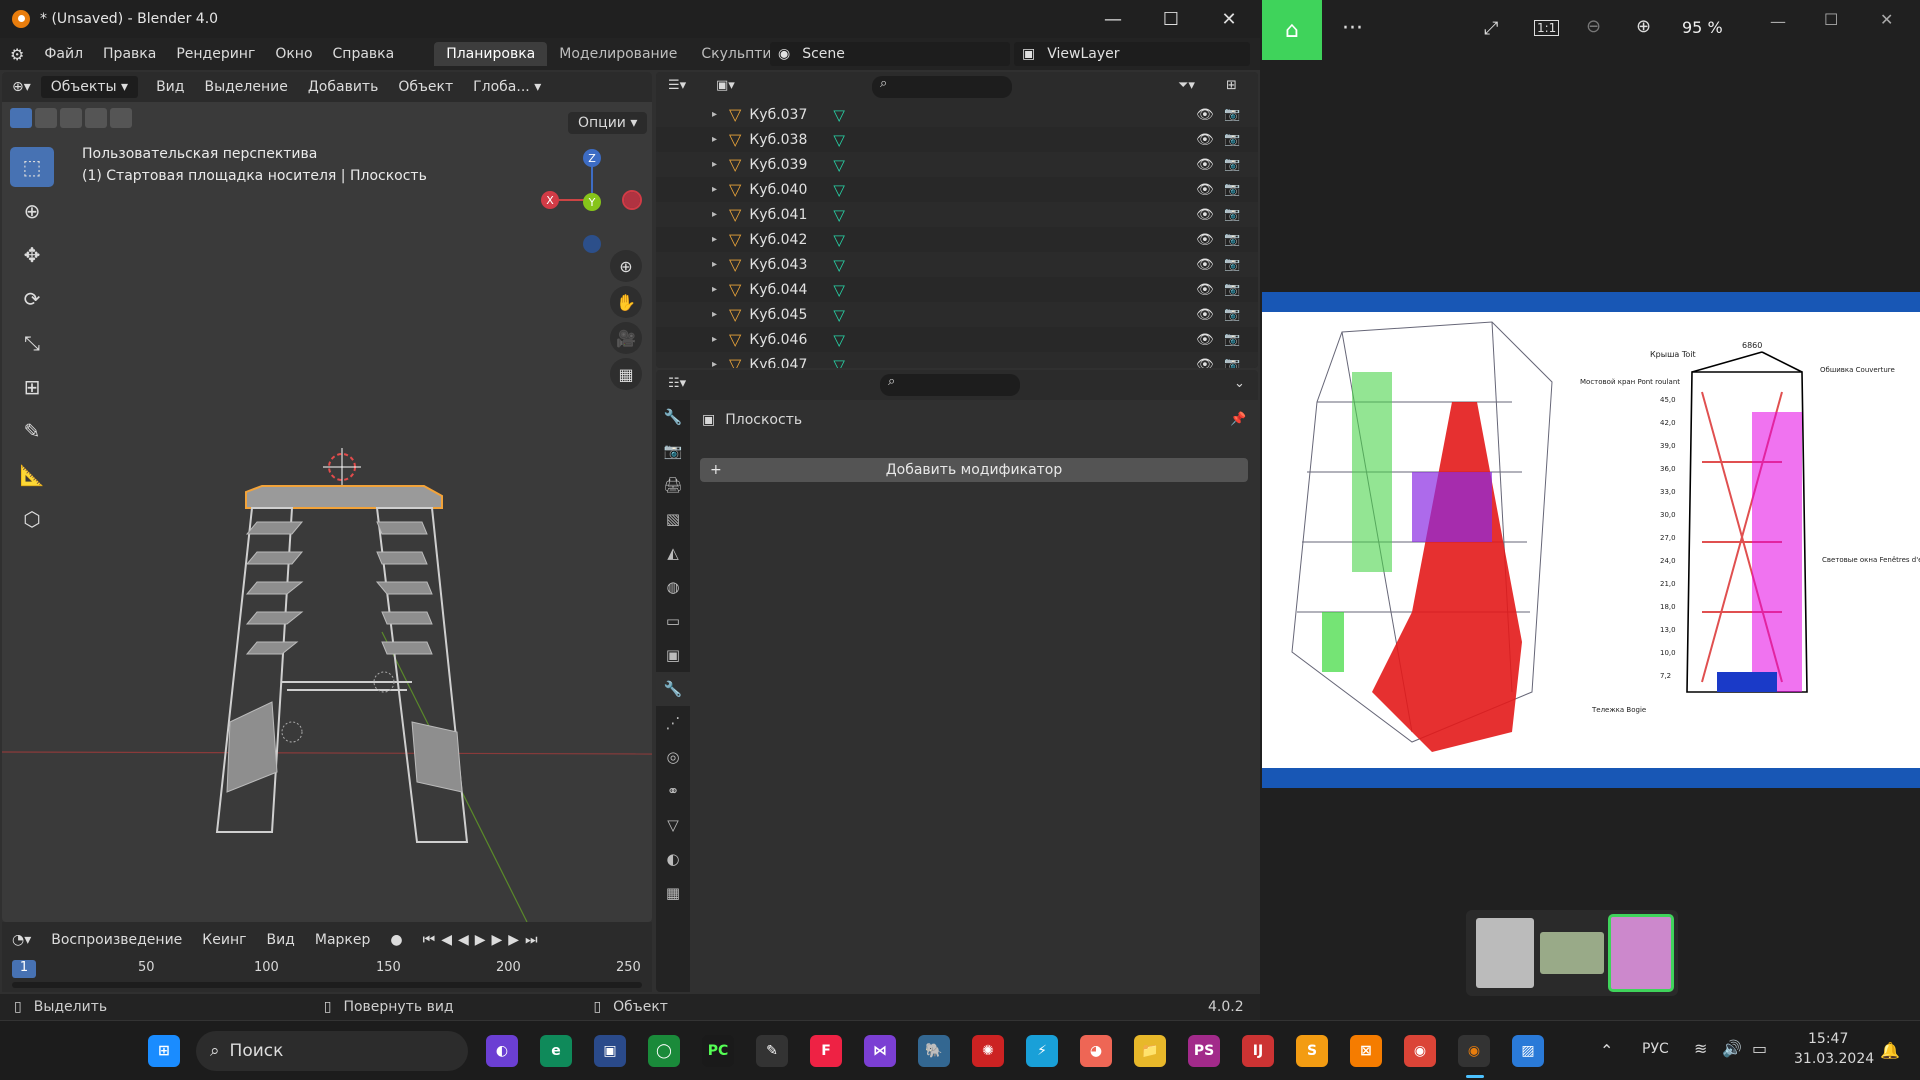 The width and height of the screenshot is (1920, 1080). What do you see at coordinates (673, 485) in the screenshot?
I see `output-tab-icon: 🖨` at bounding box center [673, 485].